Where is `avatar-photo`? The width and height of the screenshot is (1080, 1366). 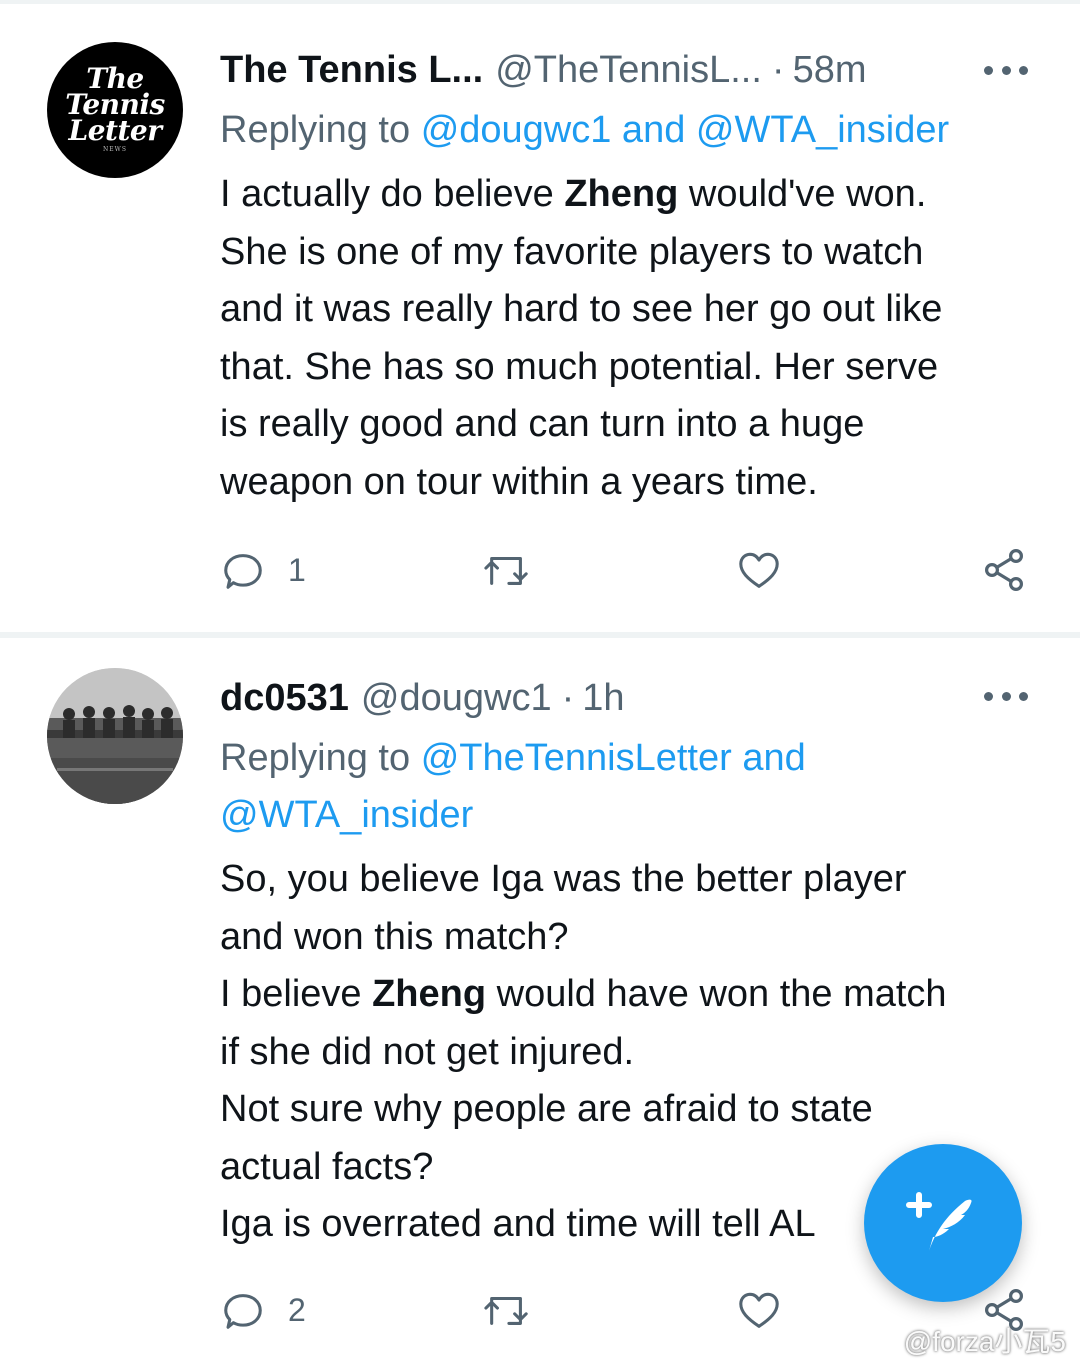
avatar-photo is located at coordinates (115, 736).